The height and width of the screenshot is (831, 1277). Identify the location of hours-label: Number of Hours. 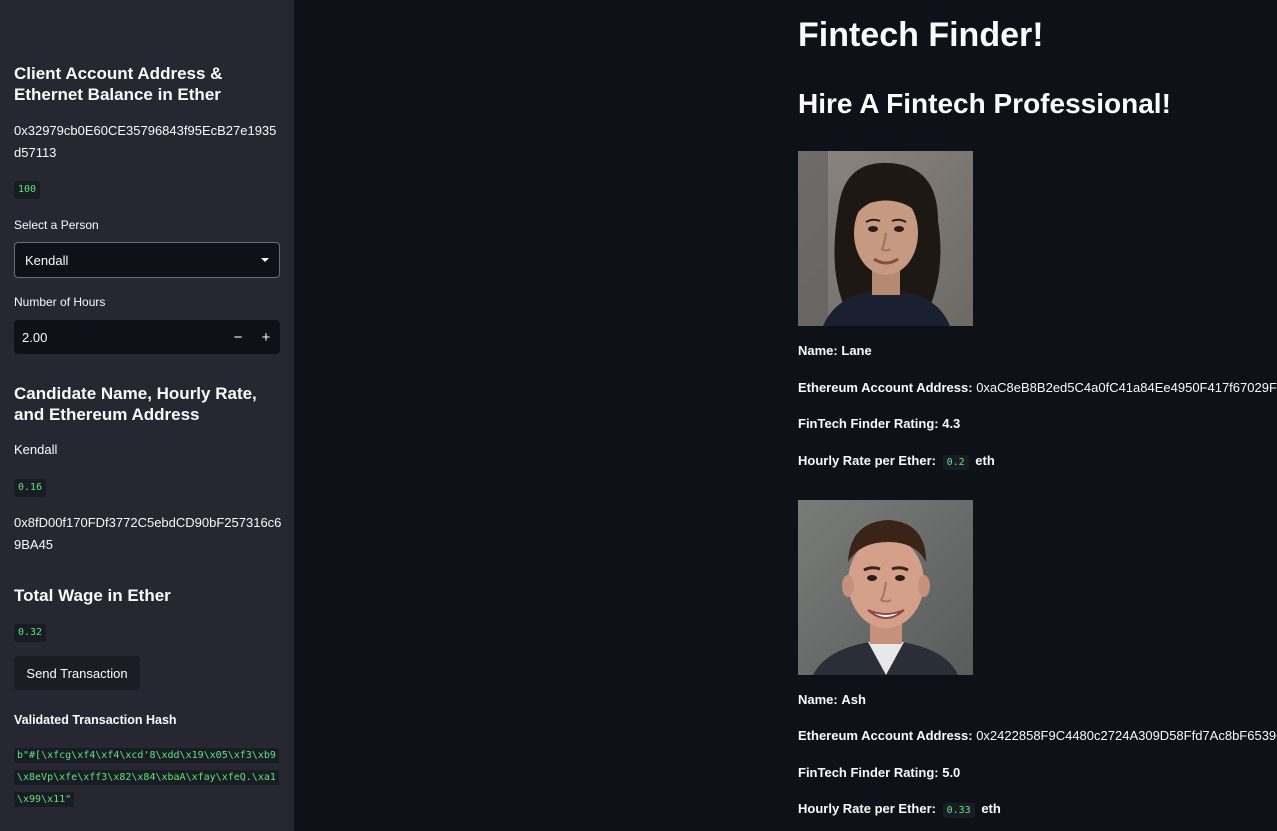
(60, 302).